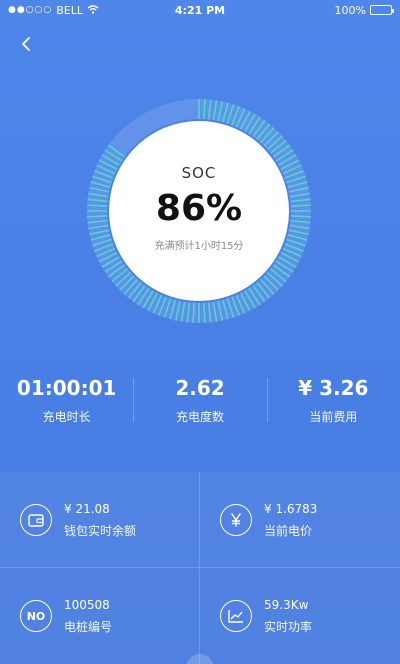 The width and height of the screenshot is (400, 664). I want to click on soc-center: SOC 86% 充满预计1小时15分, so click(199, 211).